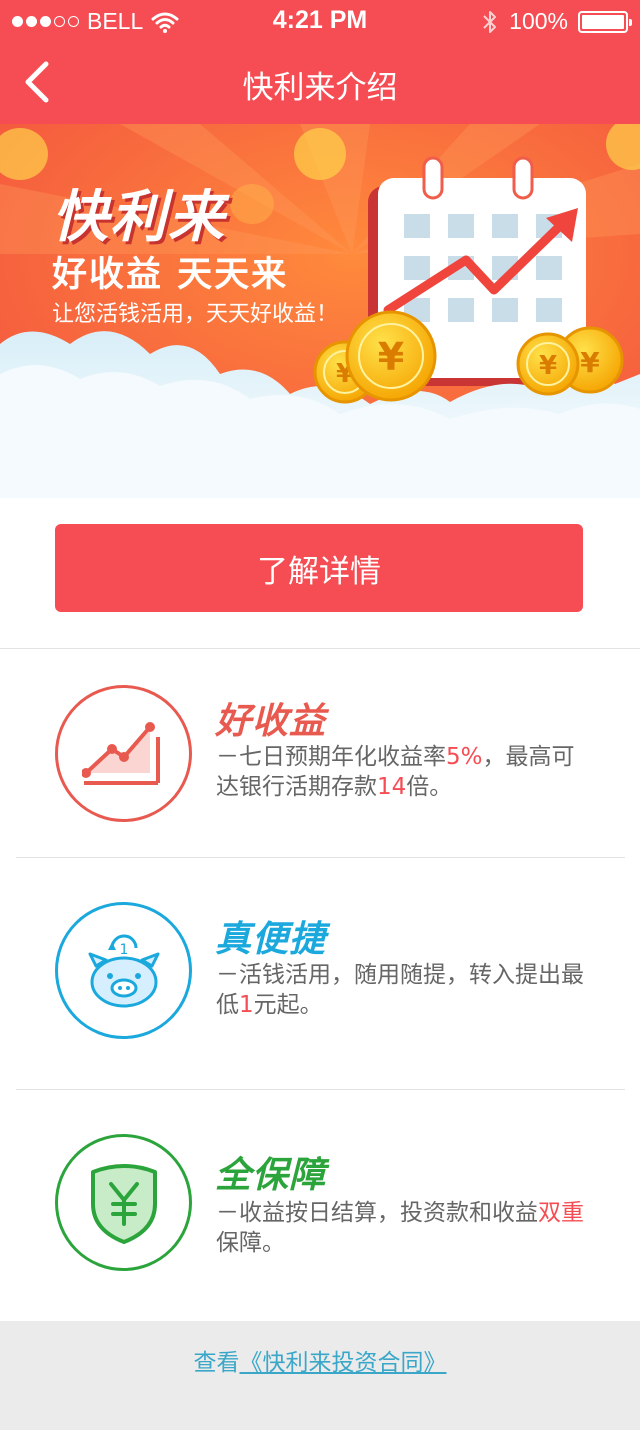  Describe the element at coordinates (123, 1202) in the screenshot. I see `shield-yuan-icon` at that location.